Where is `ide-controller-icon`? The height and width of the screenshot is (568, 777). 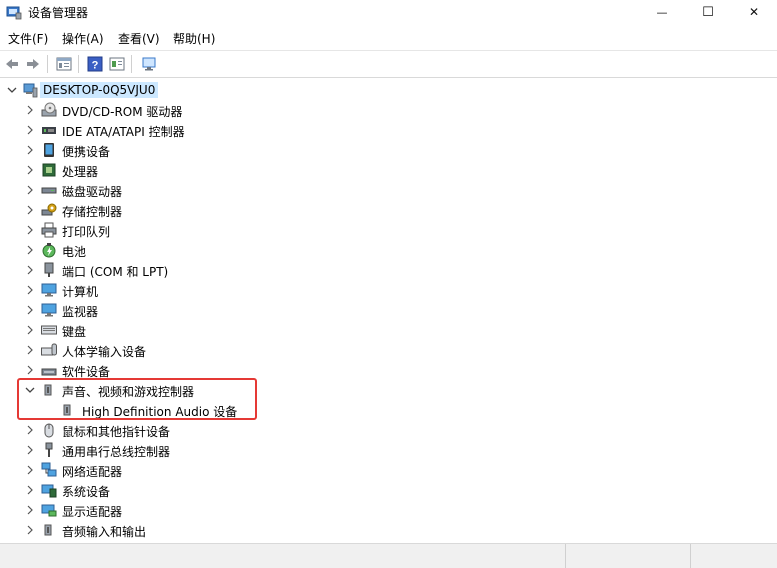 ide-controller-icon is located at coordinates (49, 130).